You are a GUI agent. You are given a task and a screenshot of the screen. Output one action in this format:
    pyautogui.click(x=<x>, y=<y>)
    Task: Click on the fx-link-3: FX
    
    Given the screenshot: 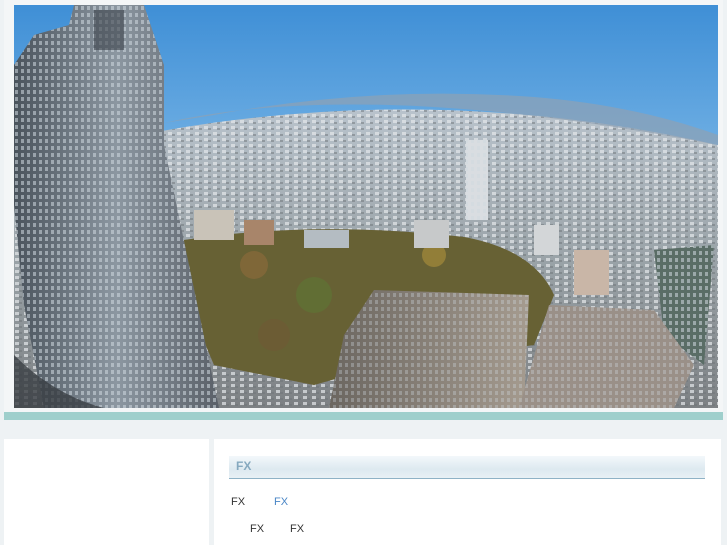 What is the action you would take?
    pyautogui.click(x=257, y=529)
    